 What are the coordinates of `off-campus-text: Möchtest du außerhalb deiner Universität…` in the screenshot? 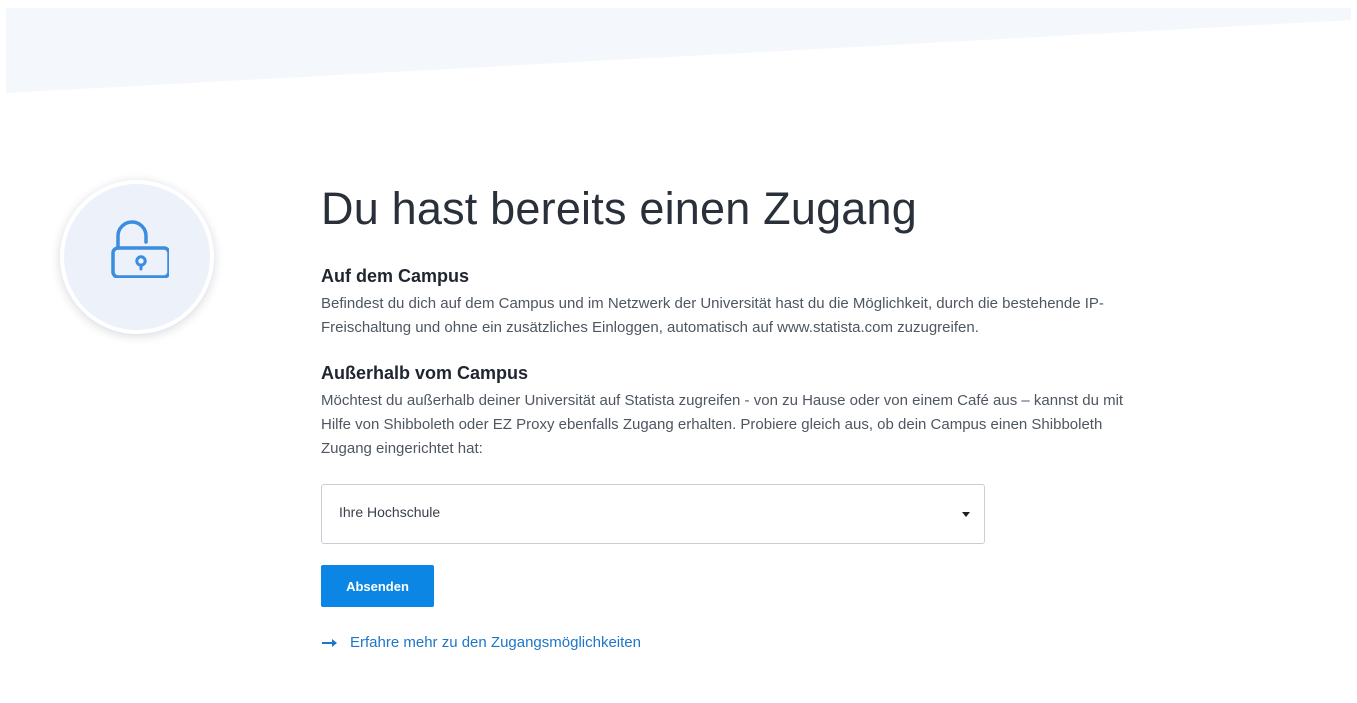 It's located at (722, 424).